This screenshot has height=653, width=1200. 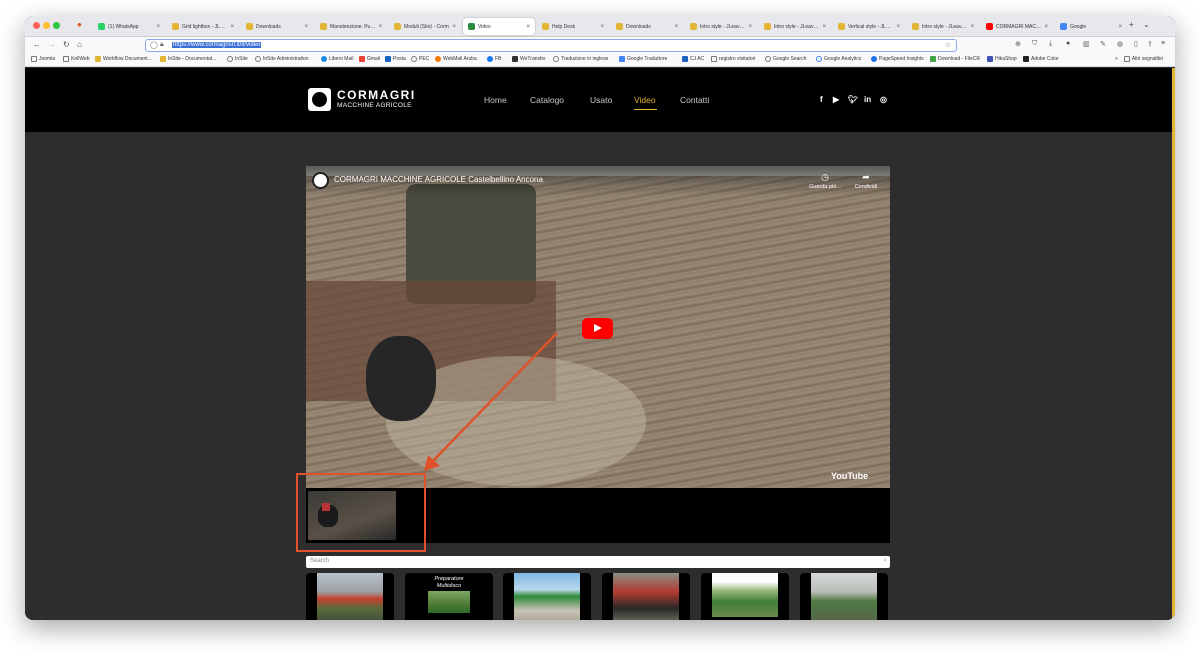 I want to click on url-text: https://www.cormagrisrl.it/it/video, so click(x=217, y=45).